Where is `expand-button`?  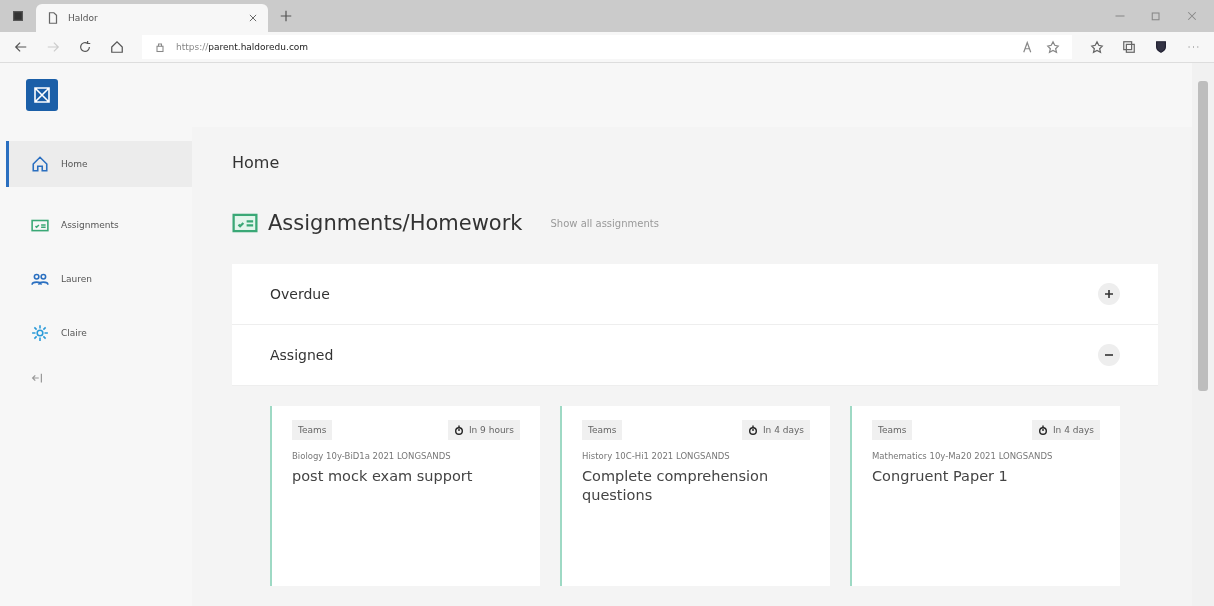
expand-button is located at coordinates (1109, 294).